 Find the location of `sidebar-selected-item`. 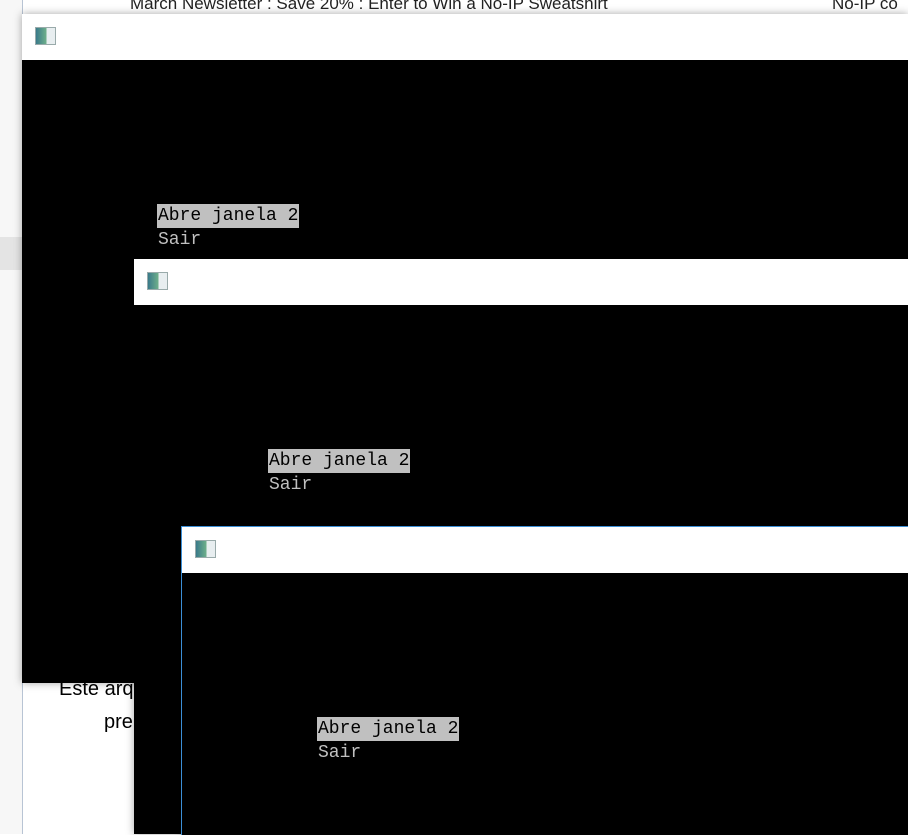

sidebar-selected-item is located at coordinates (11, 253).